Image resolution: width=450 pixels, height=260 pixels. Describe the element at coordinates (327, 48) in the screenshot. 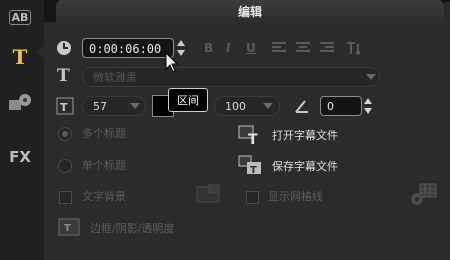

I see `align-right-icon` at that location.